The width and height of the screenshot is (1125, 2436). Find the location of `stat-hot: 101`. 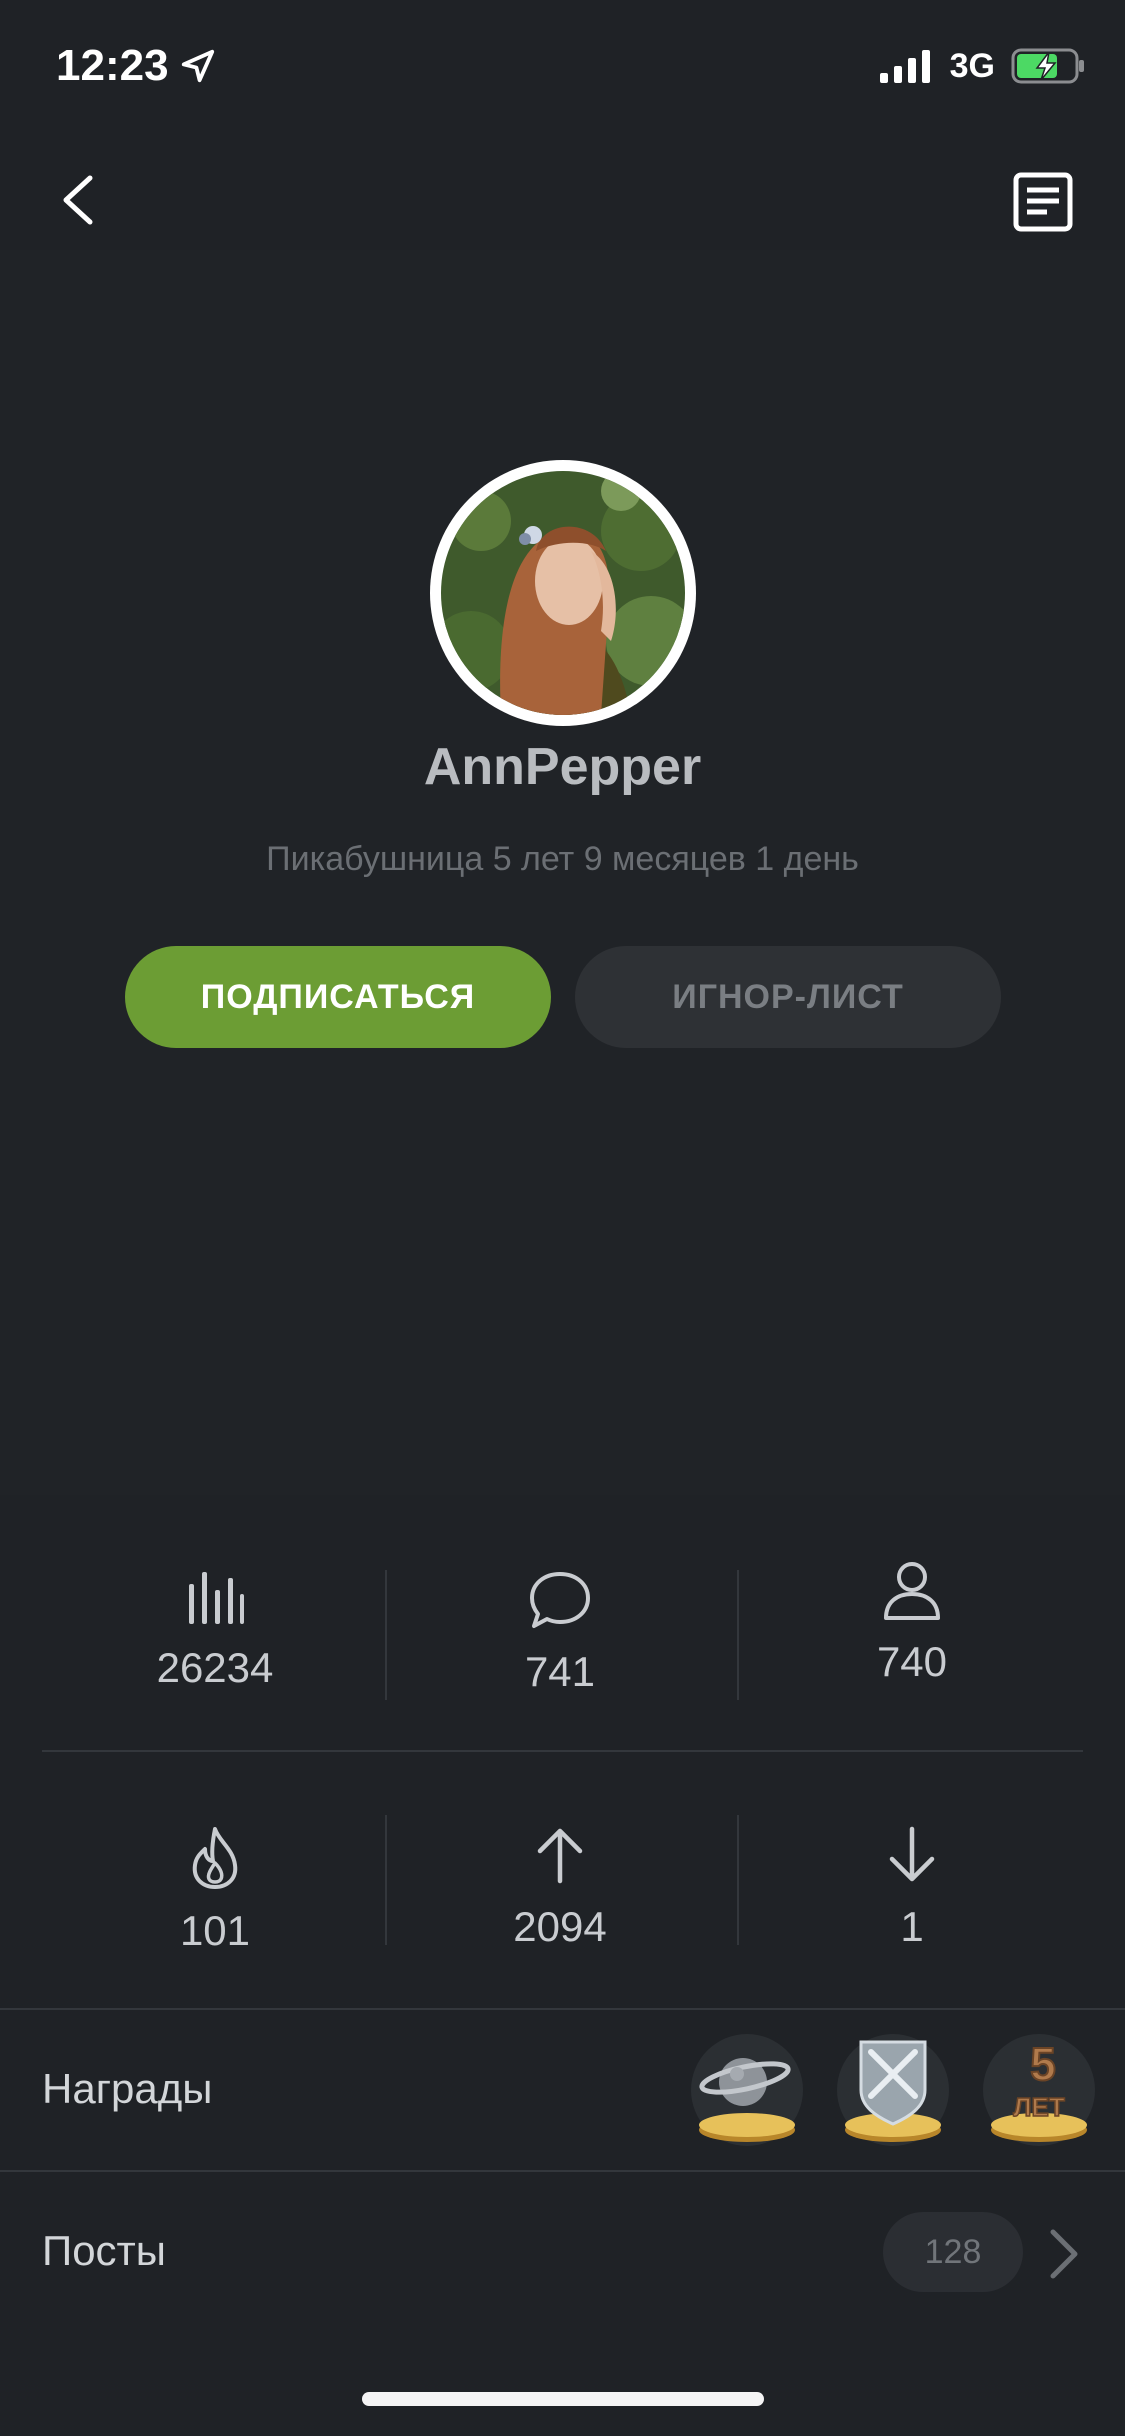

stat-hot: 101 is located at coordinates (215, 1890).